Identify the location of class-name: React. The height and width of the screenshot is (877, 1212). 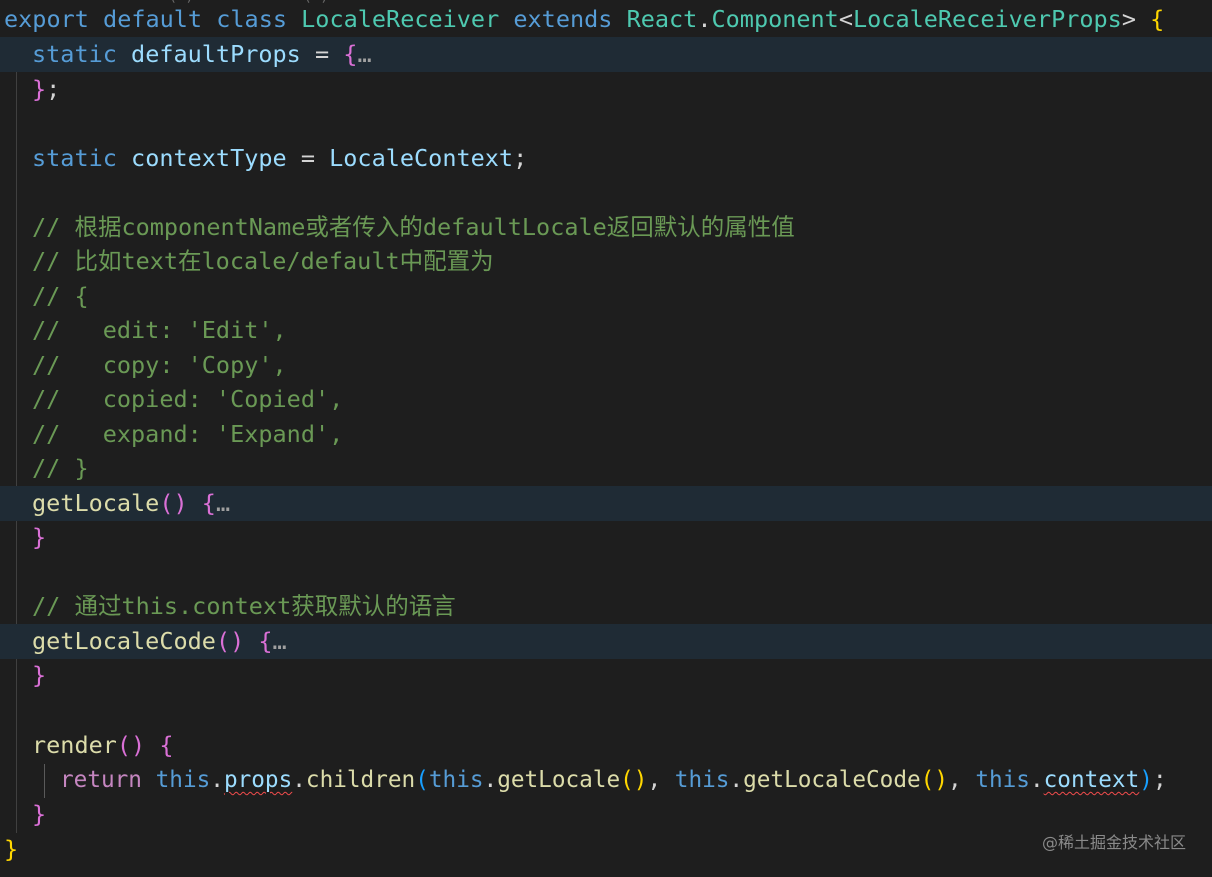
(662, 19).